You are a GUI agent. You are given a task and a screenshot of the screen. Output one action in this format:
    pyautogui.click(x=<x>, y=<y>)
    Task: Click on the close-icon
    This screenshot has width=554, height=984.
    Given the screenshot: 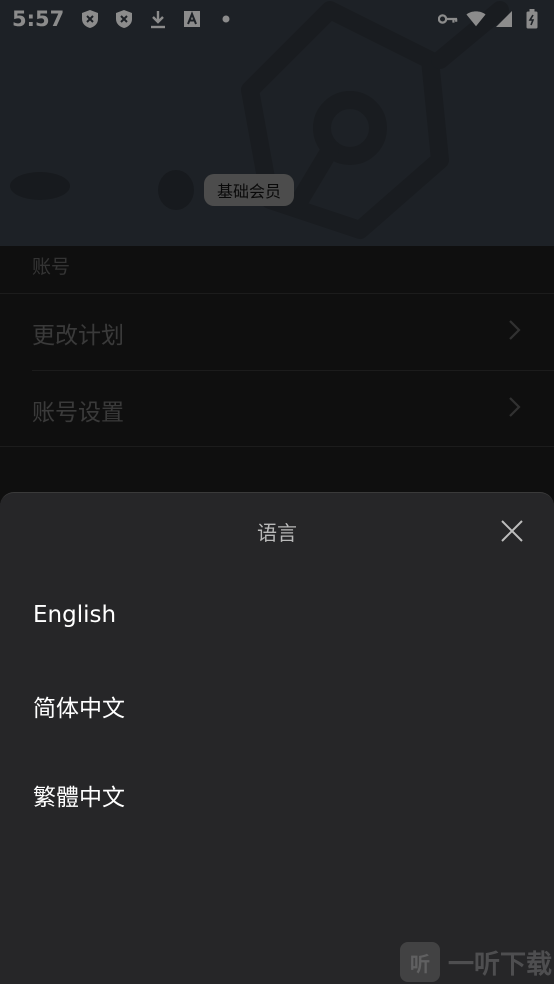 What is the action you would take?
    pyautogui.click(x=512, y=531)
    